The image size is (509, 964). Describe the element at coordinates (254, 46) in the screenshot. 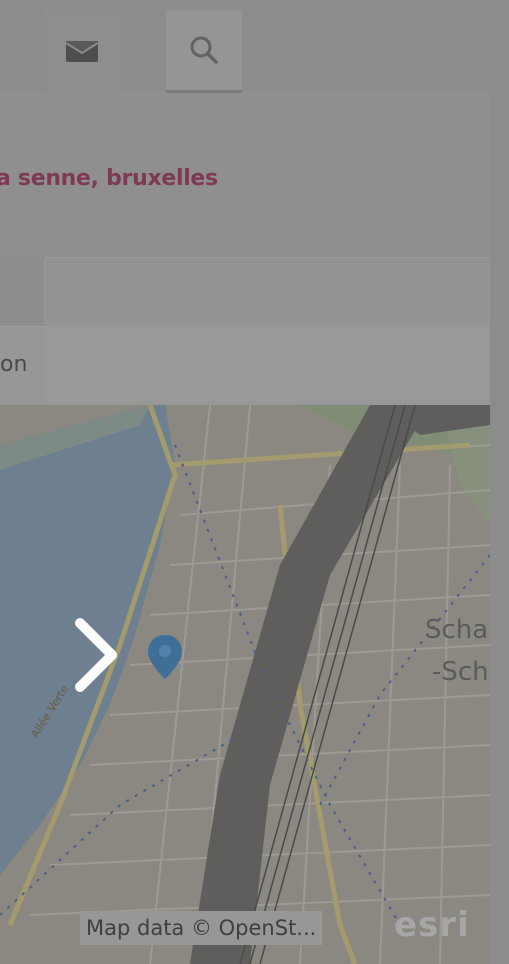

I see `top-toolbar` at that location.